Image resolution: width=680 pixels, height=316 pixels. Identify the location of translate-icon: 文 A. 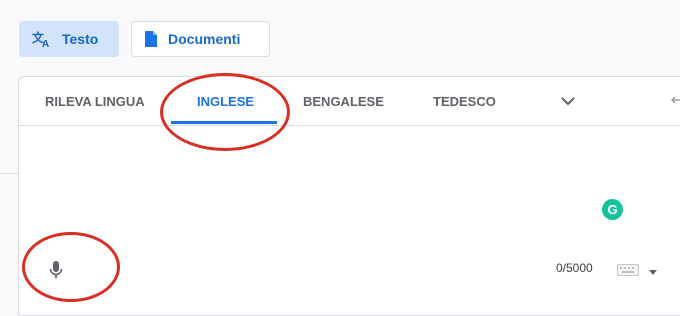
(42, 39).